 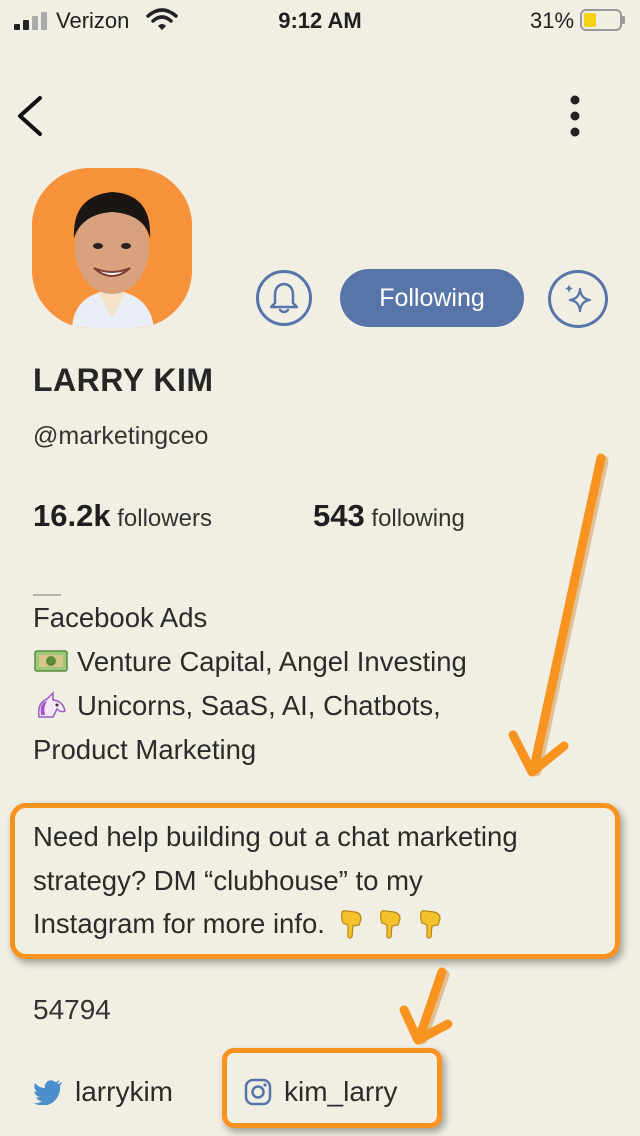 I want to click on battery-icon, so click(x=602, y=20).